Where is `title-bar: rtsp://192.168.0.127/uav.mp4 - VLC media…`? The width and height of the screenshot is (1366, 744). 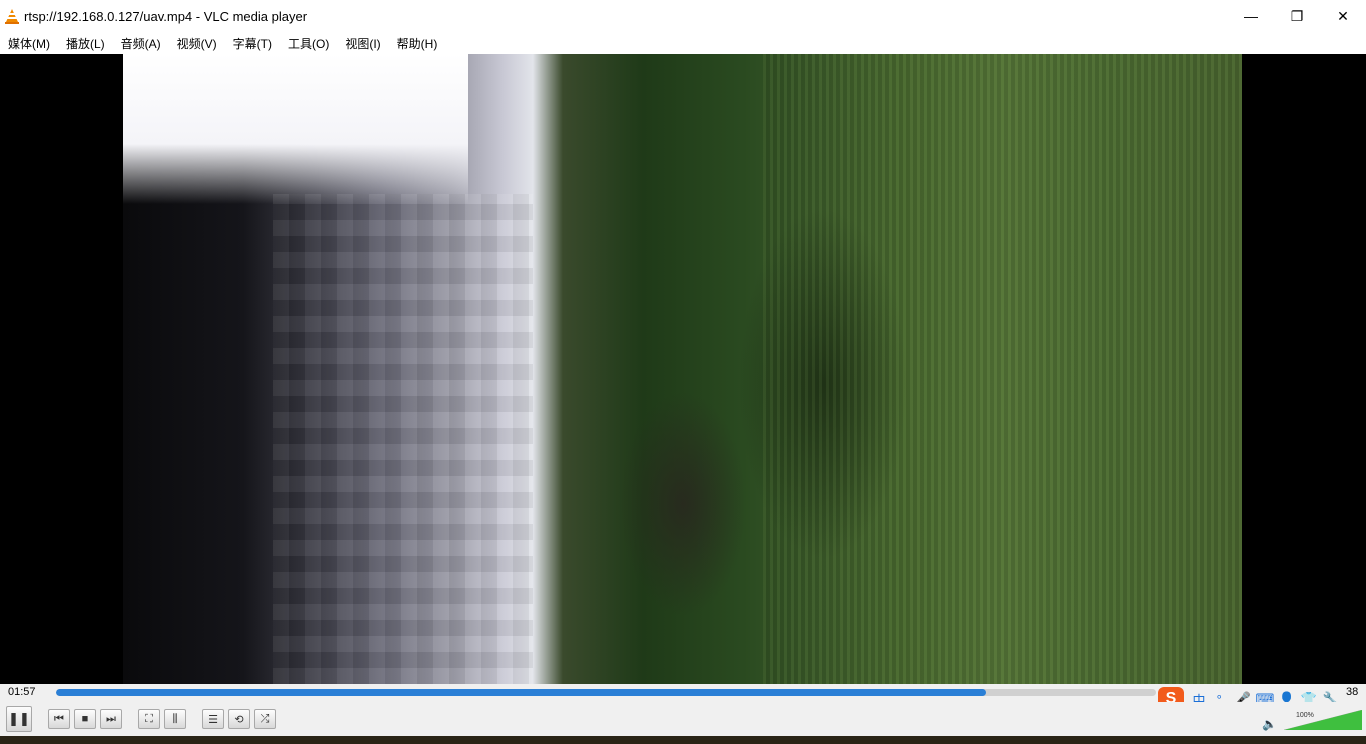 title-bar: rtsp://192.168.0.127/uav.mp4 - VLC media… is located at coordinates (683, 16).